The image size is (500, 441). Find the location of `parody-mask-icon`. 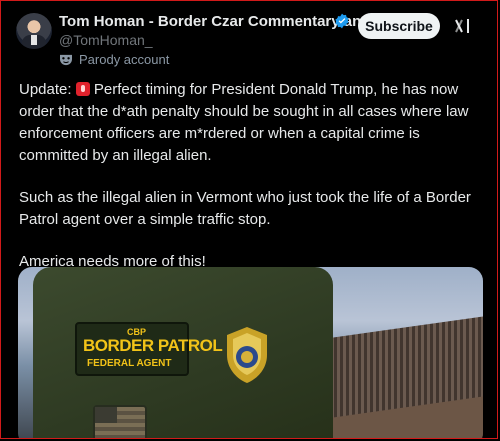

parody-mask-icon is located at coordinates (66, 59).